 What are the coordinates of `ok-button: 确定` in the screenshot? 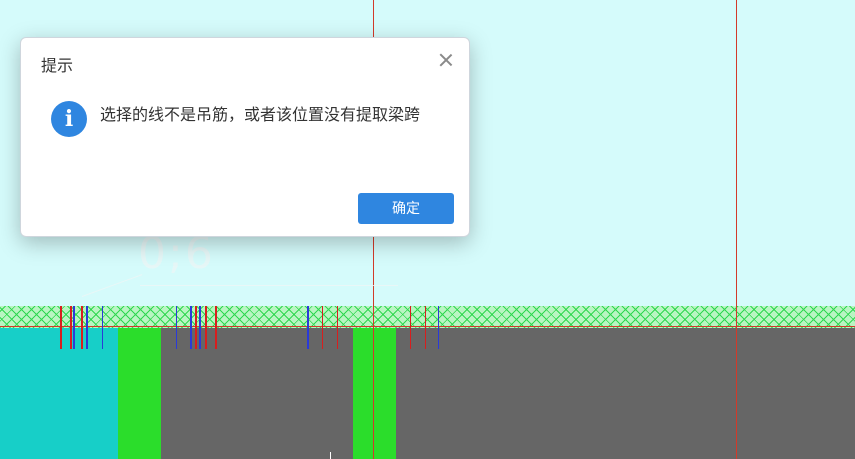 It's located at (406, 208).